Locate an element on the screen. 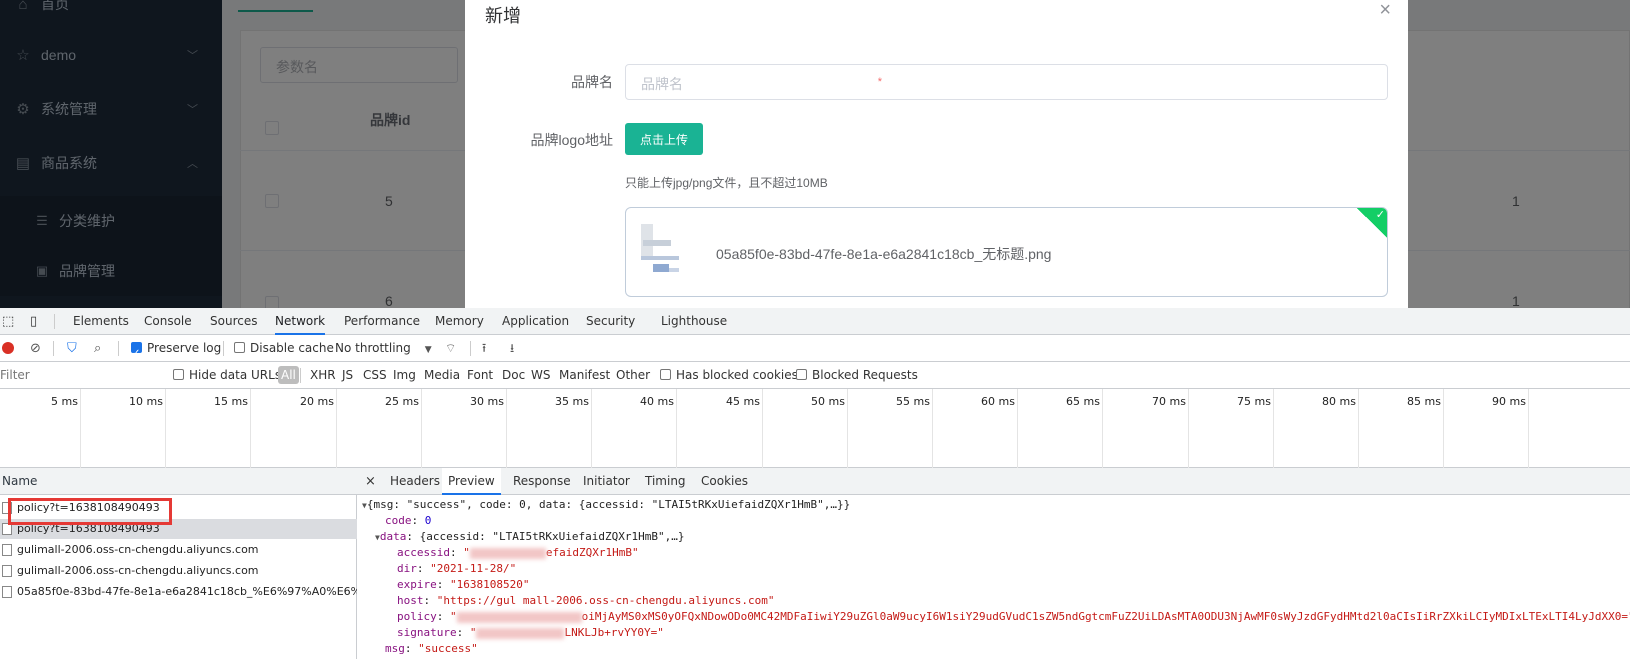 This screenshot has height=659, width=1630. tab-application: Application is located at coordinates (535, 321).